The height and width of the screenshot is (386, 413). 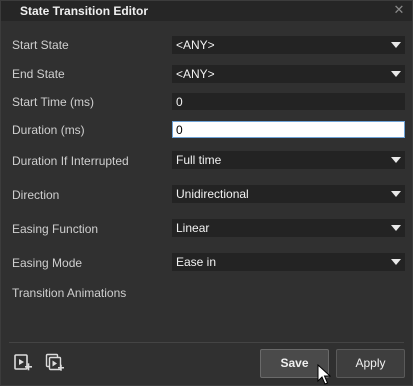 I want to click on duration-label: Duration (ms), so click(x=48, y=130).